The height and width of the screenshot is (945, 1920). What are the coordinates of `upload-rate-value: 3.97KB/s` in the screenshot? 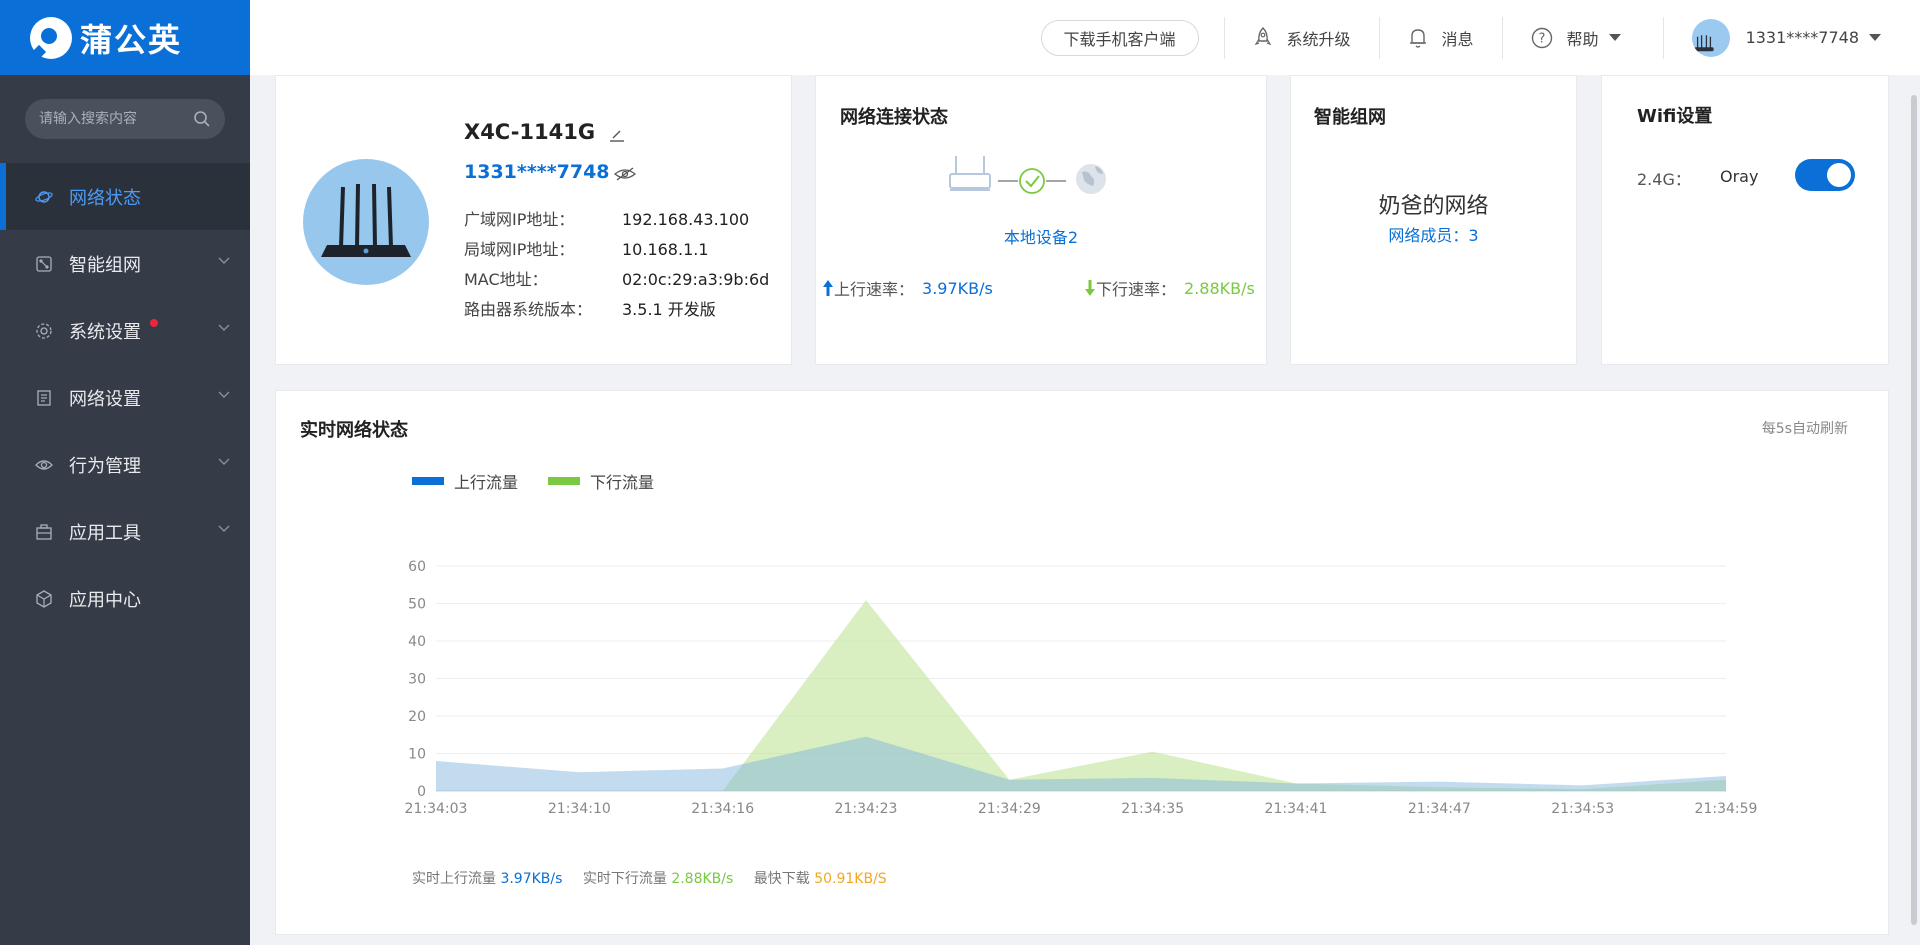 It's located at (957, 288).